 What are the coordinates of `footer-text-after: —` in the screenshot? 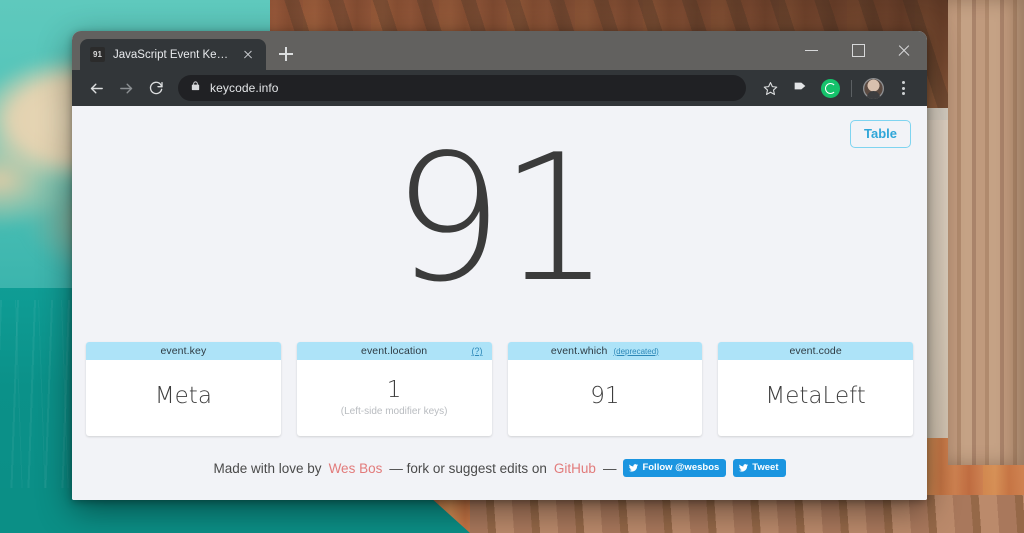 It's located at (609, 468).